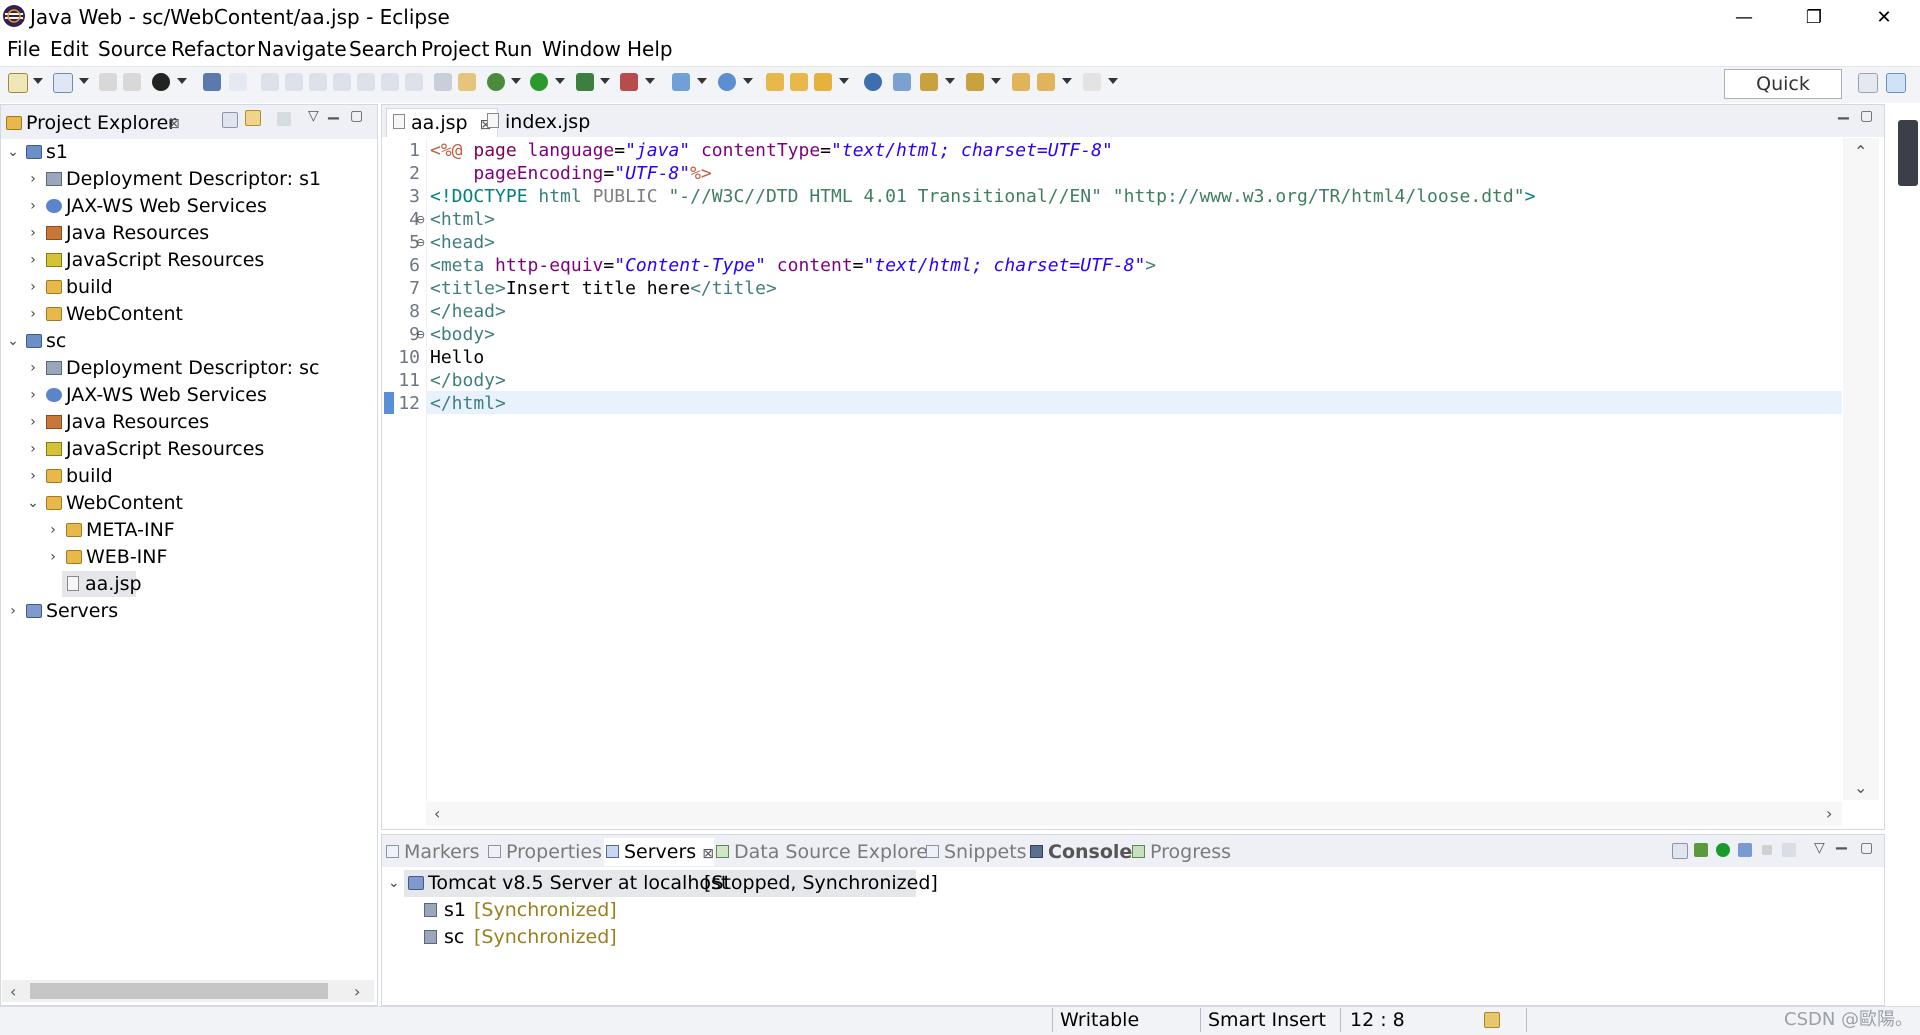 Image resolution: width=1920 pixels, height=1035 pixels. Describe the element at coordinates (132, 49) in the screenshot. I see `menu-source: Source` at that location.